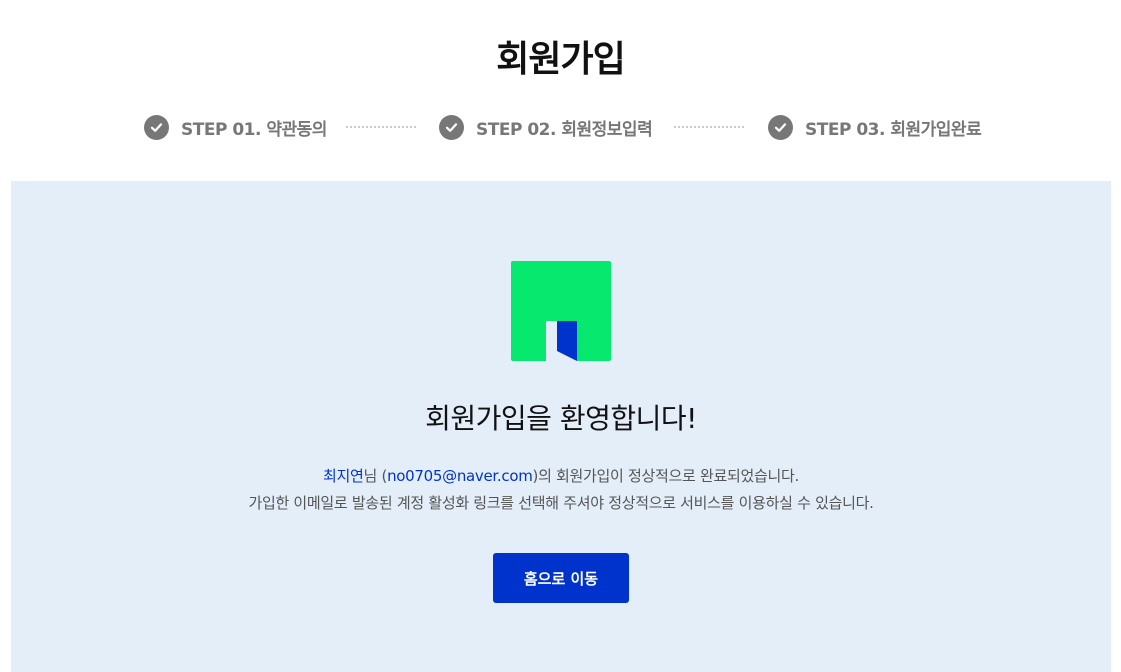  What do you see at coordinates (375, 476) in the screenshot?
I see `name-suffix: 님 (` at bounding box center [375, 476].